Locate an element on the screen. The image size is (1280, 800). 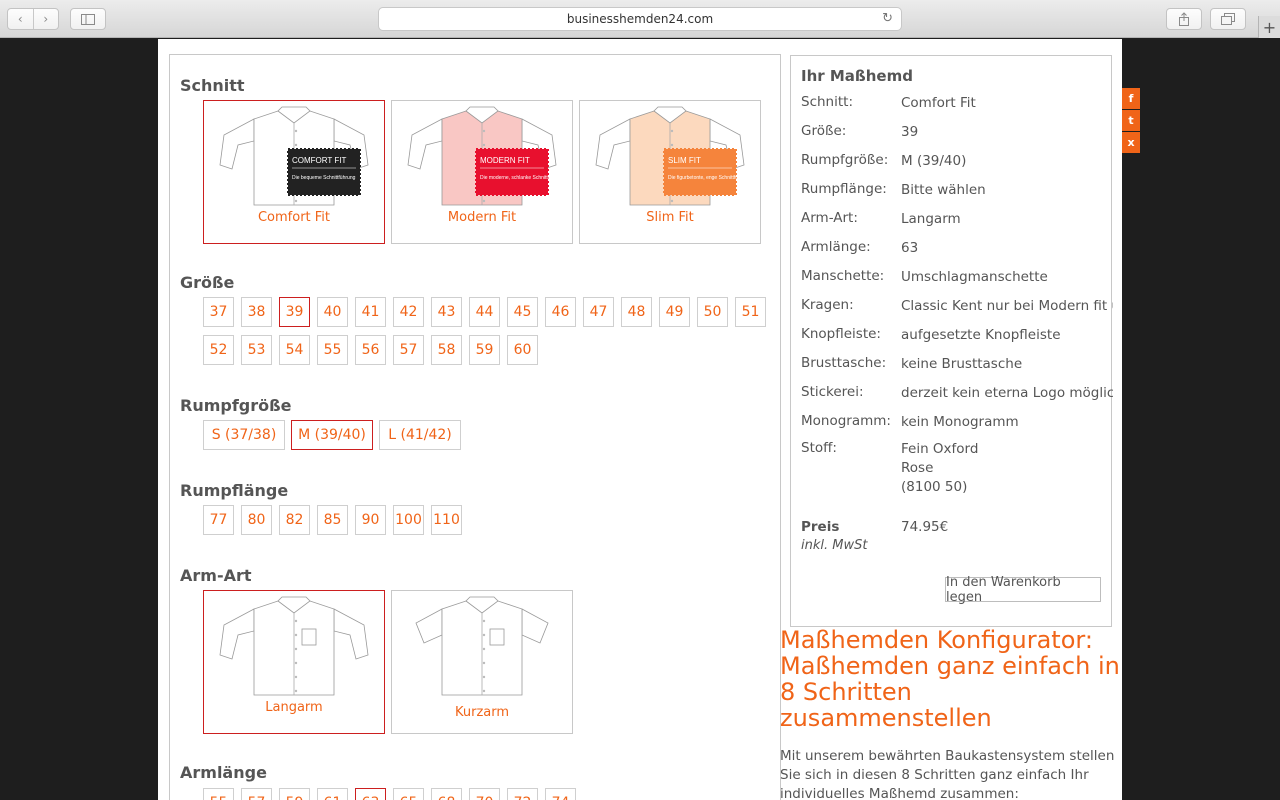
back-icon: ‹ is located at coordinates (20, 19).